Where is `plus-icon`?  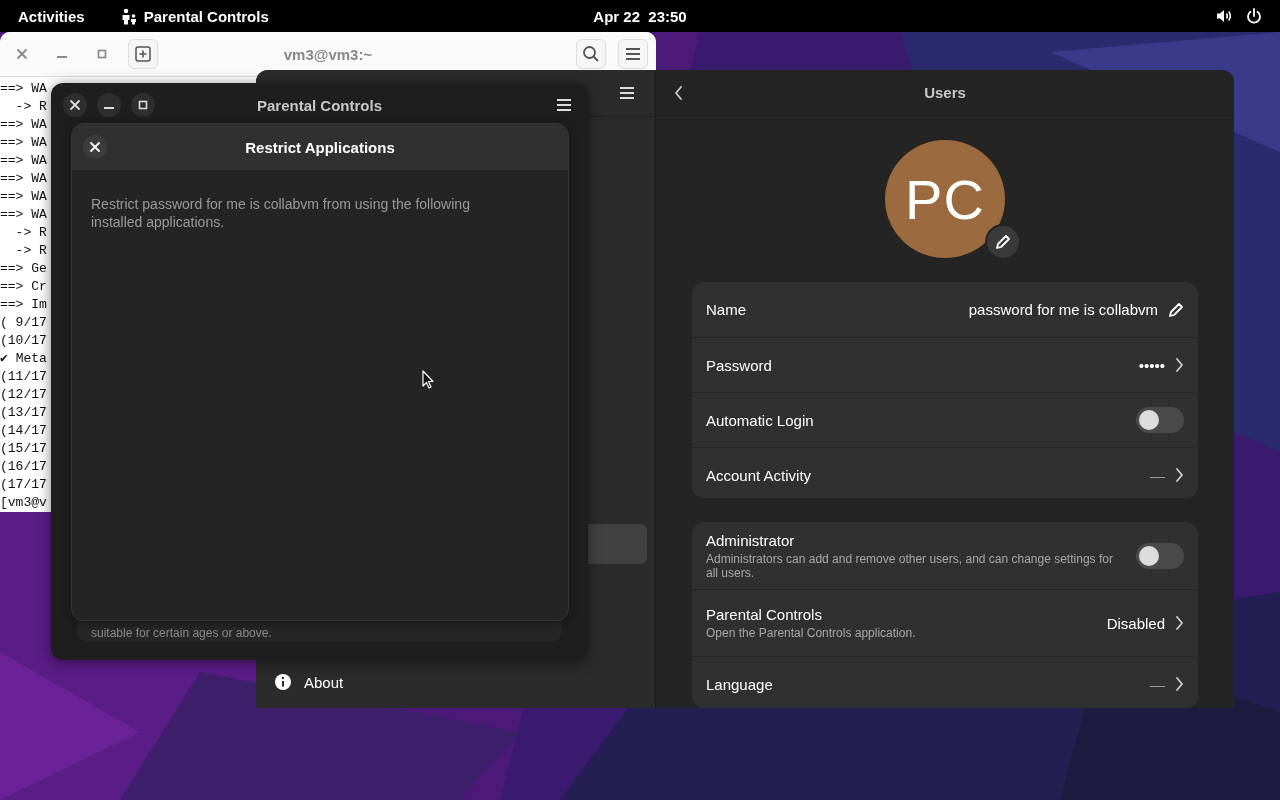 plus-icon is located at coordinates (143, 54).